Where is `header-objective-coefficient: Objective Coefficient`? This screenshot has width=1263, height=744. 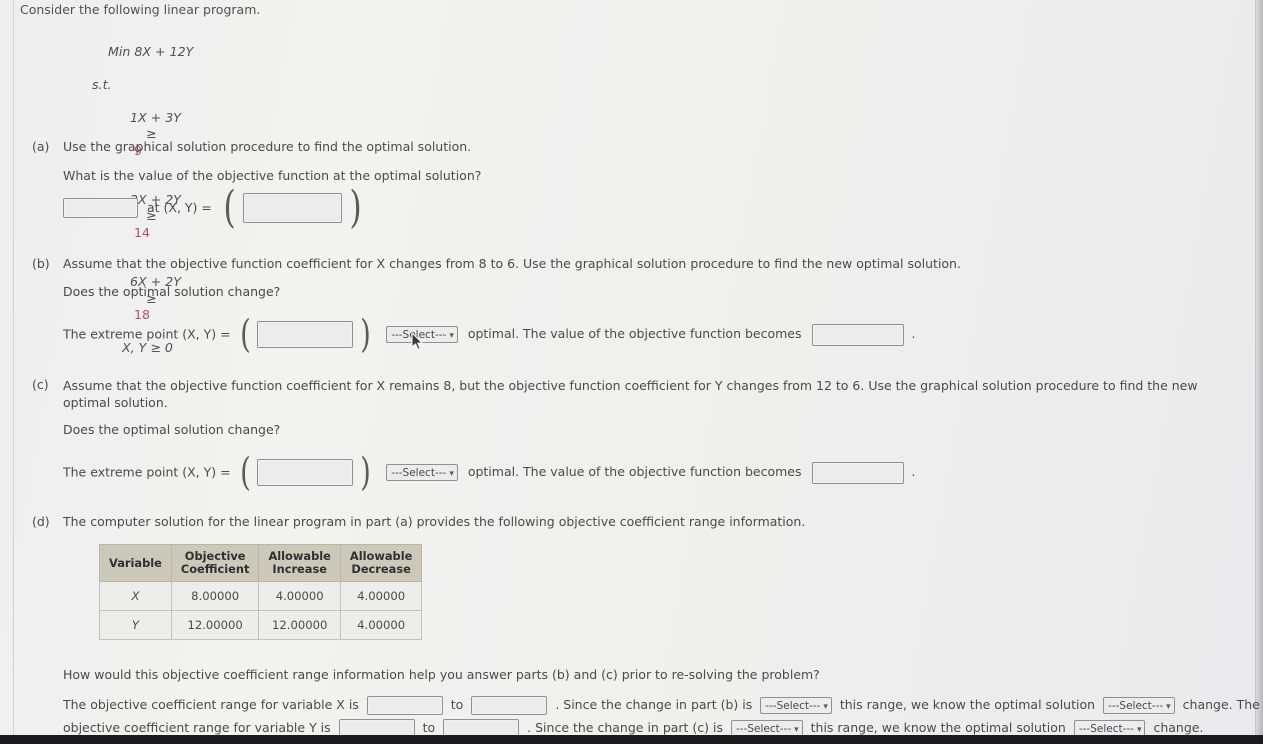 header-objective-coefficient: Objective Coefficient is located at coordinates (215, 563).